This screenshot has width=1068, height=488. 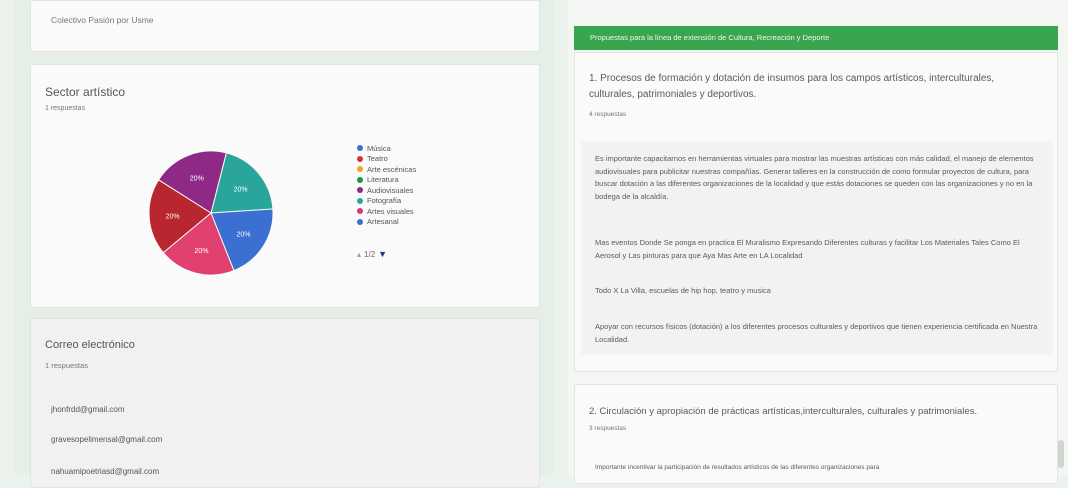 What do you see at coordinates (383, 180) in the screenshot?
I see `legend-label: Literatura` at bounding box center [383, 180].